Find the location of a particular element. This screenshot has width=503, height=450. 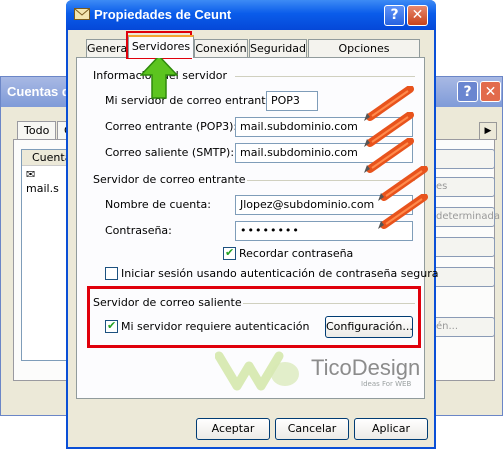

tab-seguridad: Seguridad is located at coordinates (278, 48).